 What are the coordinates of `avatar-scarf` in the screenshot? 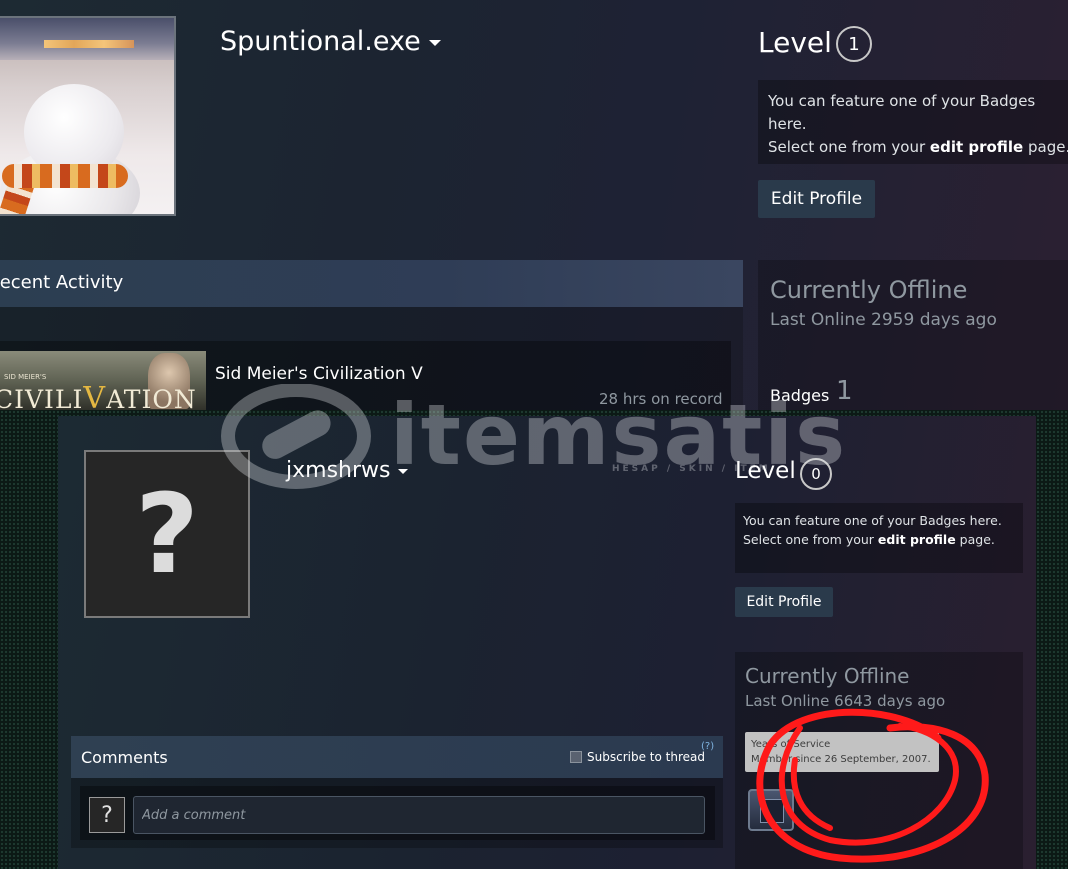 It's located at (65, 176).